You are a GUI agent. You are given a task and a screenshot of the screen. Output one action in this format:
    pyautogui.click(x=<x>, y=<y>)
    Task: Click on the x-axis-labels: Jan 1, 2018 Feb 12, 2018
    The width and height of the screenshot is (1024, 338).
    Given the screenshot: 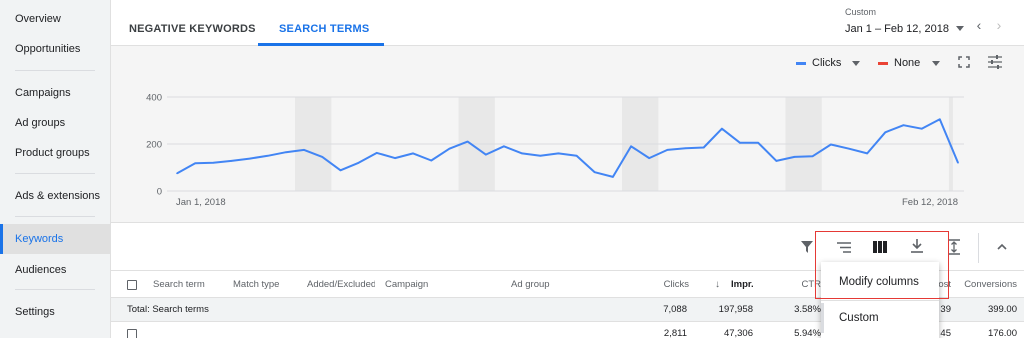 What is the action you would take?
    pyautogui.click(x=567, y=202)
    